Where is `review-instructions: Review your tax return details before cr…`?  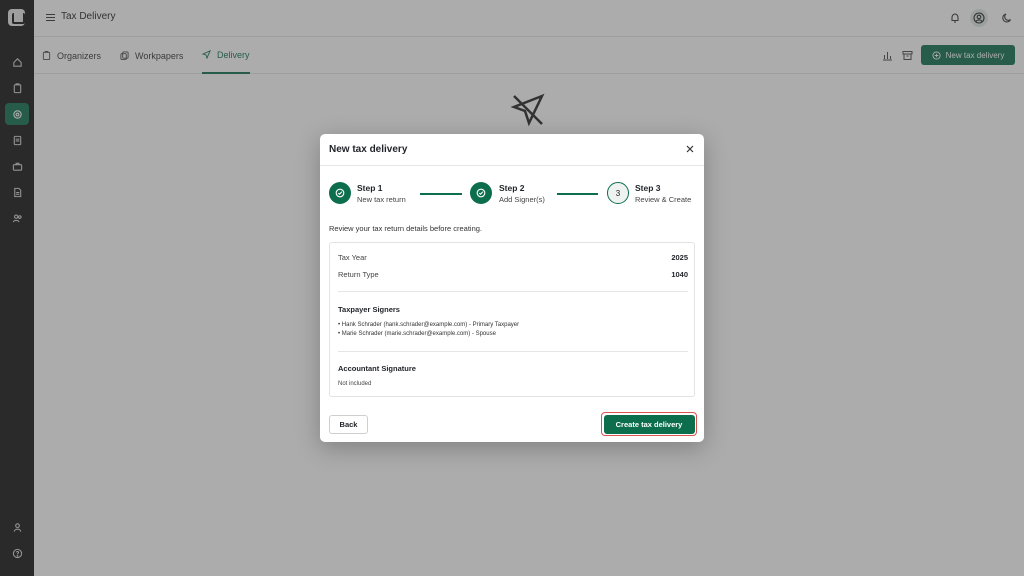 review-instructions: Review your tax return details before cr… is located at coordinates (405, 228).